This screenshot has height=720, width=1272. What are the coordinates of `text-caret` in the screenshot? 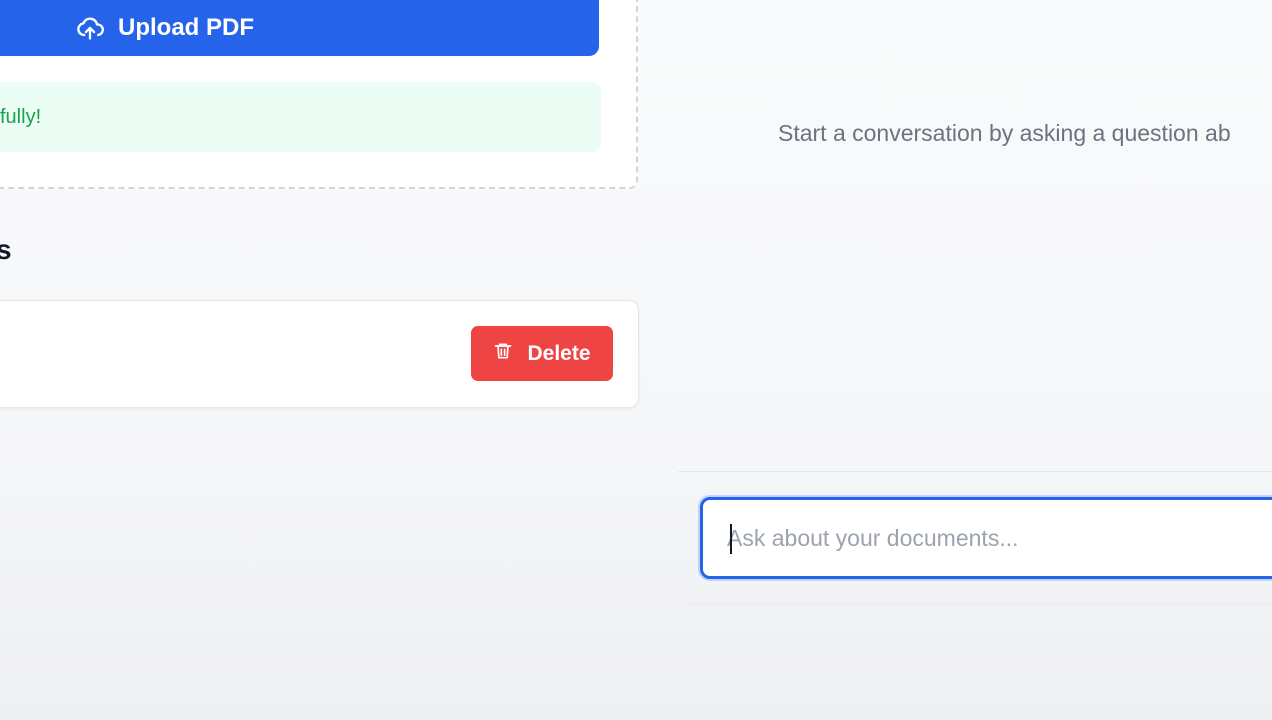 It's located at (731, 539).